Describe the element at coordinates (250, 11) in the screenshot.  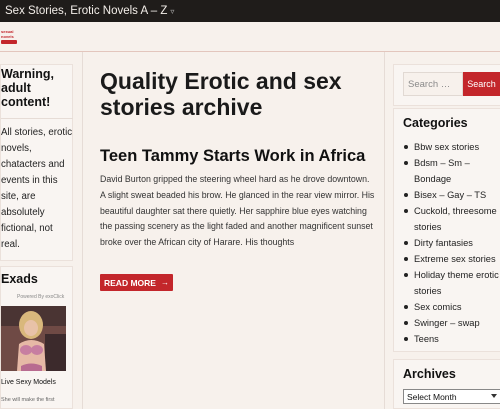
I see `top-navigation-bar: Sex Stories, Erotic Novels A – Z ▿` at that location.